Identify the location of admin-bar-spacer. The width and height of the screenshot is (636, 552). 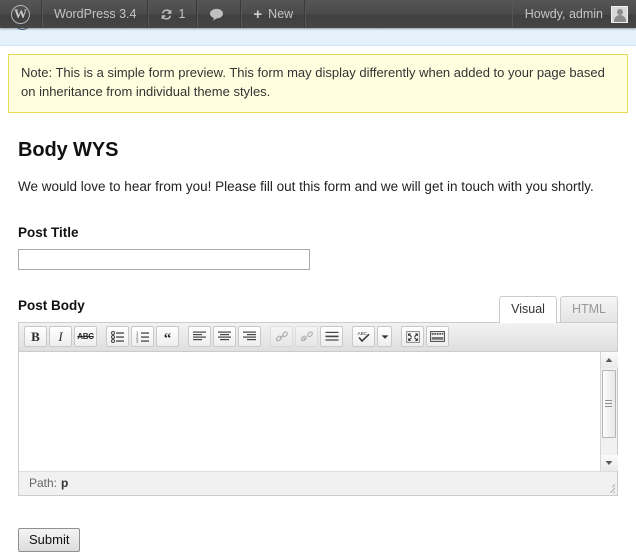
(408, 14).